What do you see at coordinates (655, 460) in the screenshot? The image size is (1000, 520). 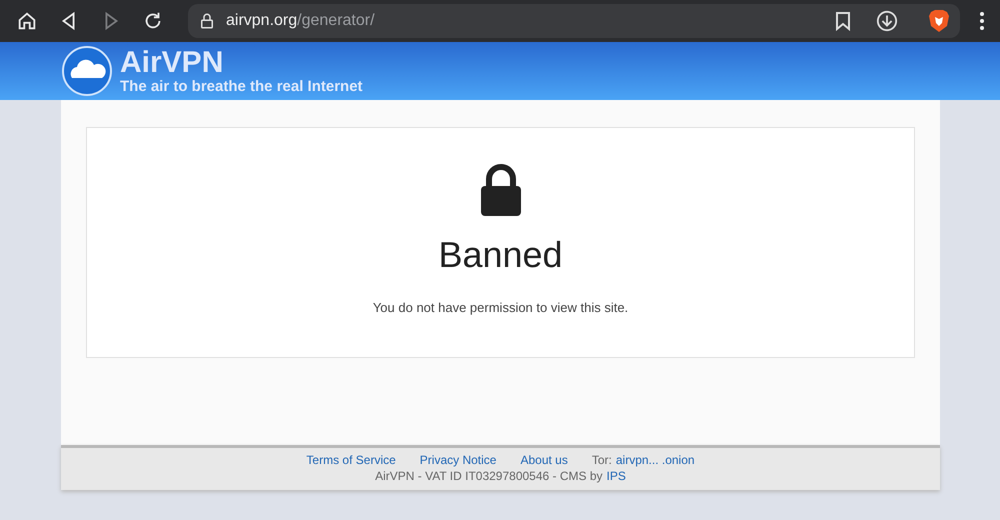 I see `onion-link: airvpn... .onion` at bounding box center [655, 460].